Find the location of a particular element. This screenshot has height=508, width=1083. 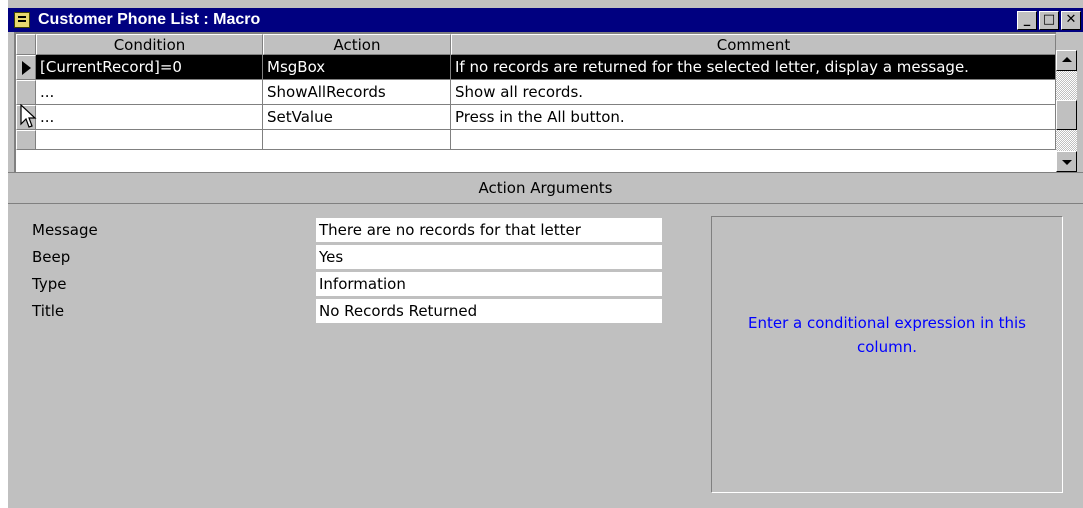

arrow-up-icon is located at coordinates (1067, 59).